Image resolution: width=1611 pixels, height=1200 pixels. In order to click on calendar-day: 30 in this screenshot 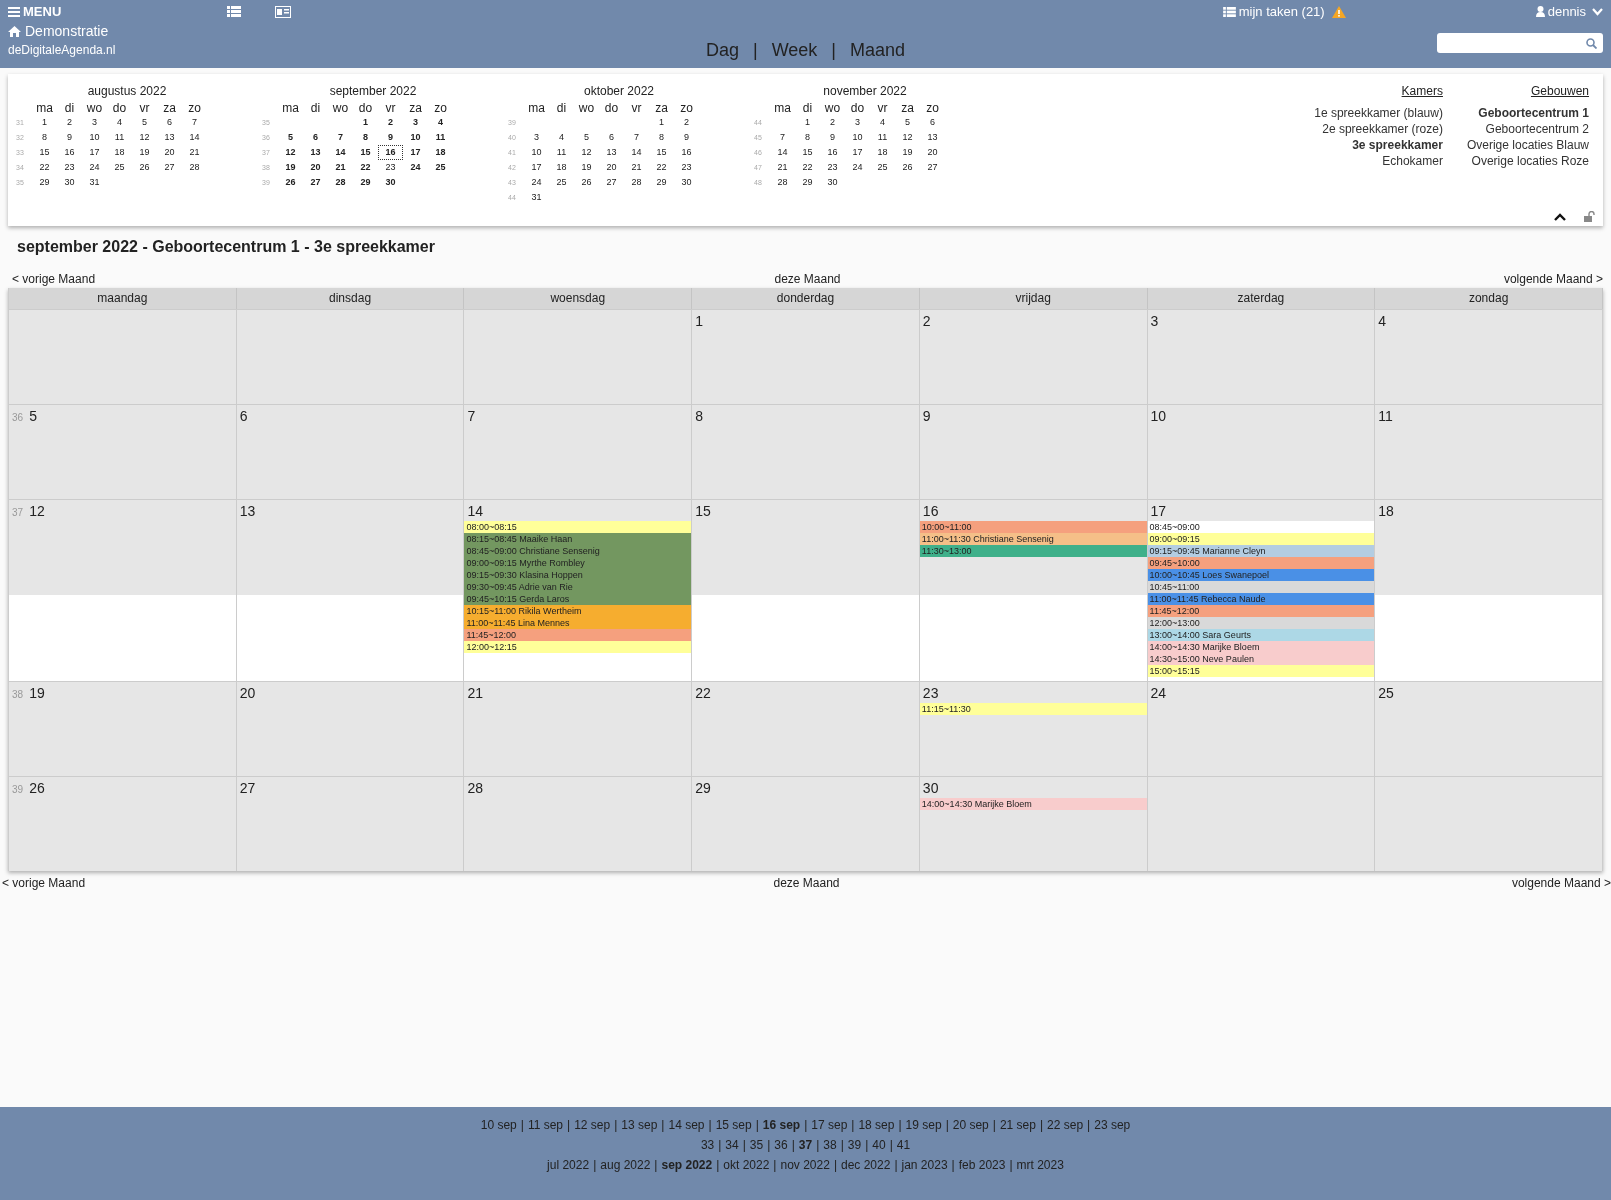, I will do `click(686, 182)`.